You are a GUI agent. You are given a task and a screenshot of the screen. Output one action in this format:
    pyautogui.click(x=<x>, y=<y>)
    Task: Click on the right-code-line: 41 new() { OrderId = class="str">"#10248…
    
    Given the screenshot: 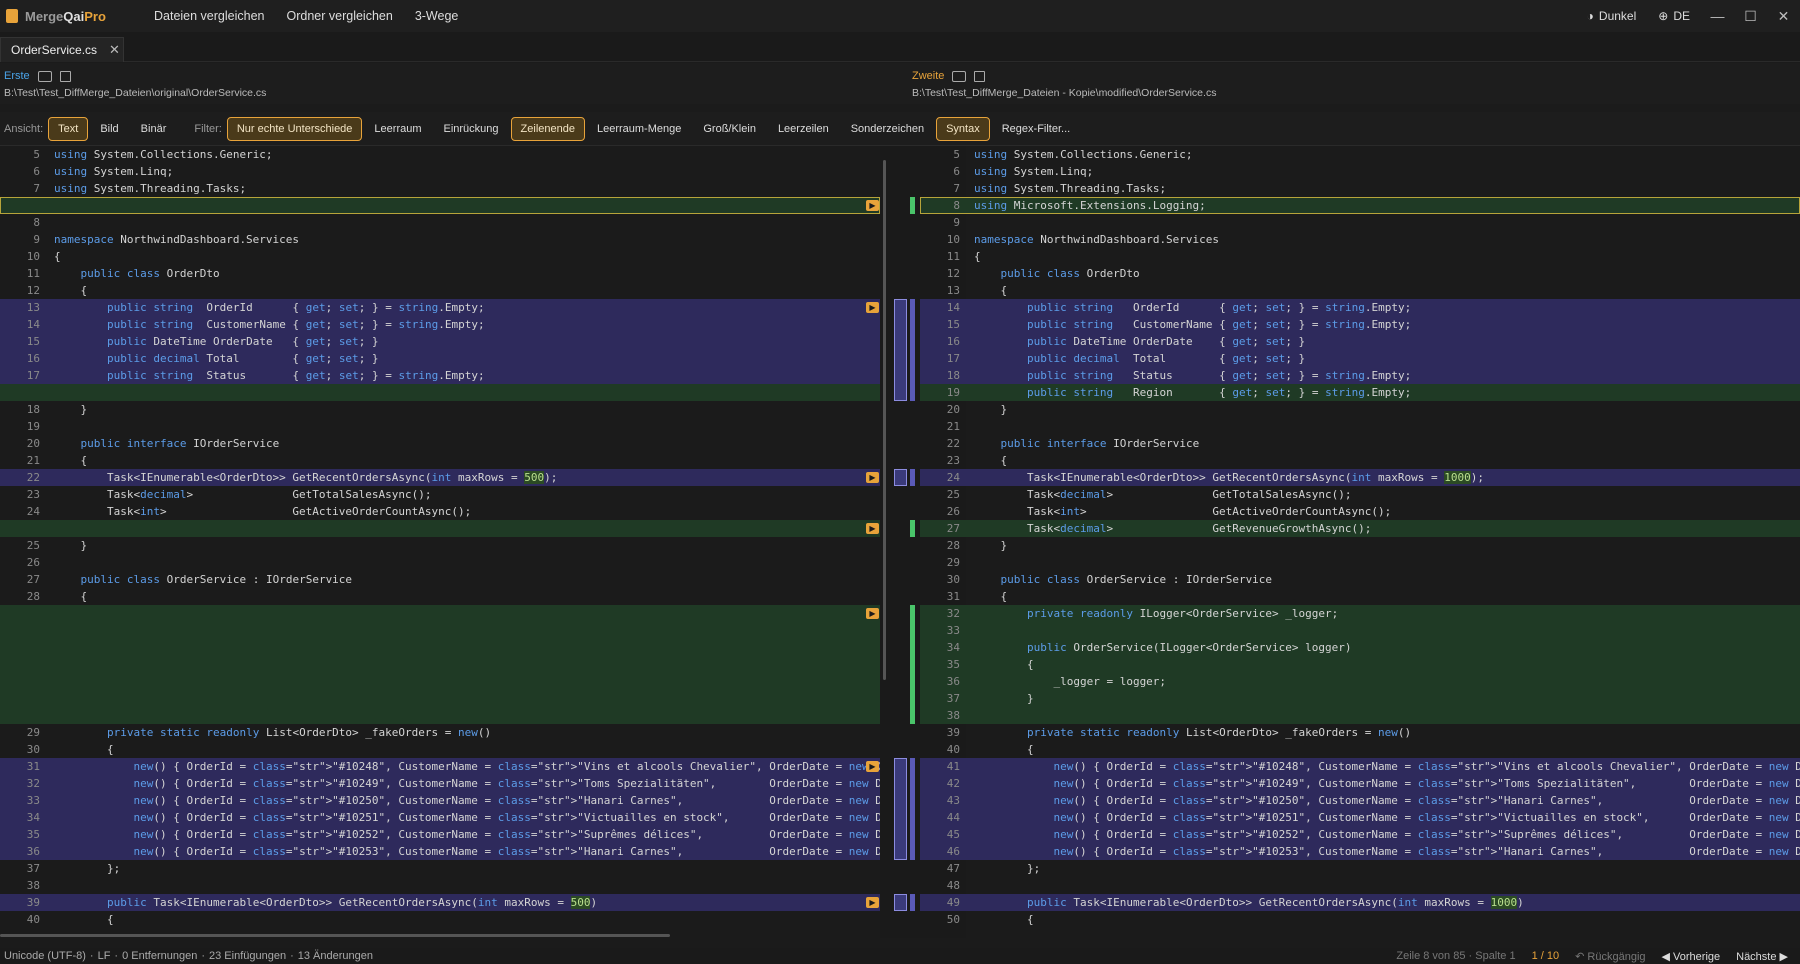 What is the action you would take?
    pyautogui.click(x=1360, y=766)
    